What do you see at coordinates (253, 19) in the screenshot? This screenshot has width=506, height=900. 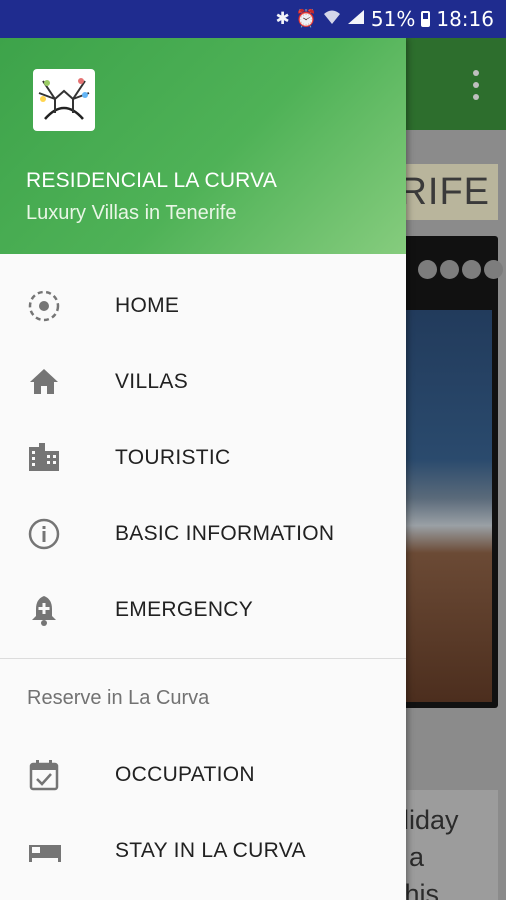 I see `status-bar: ✱ ⏰ 51% 18:16` at bounding box center [253, 19].